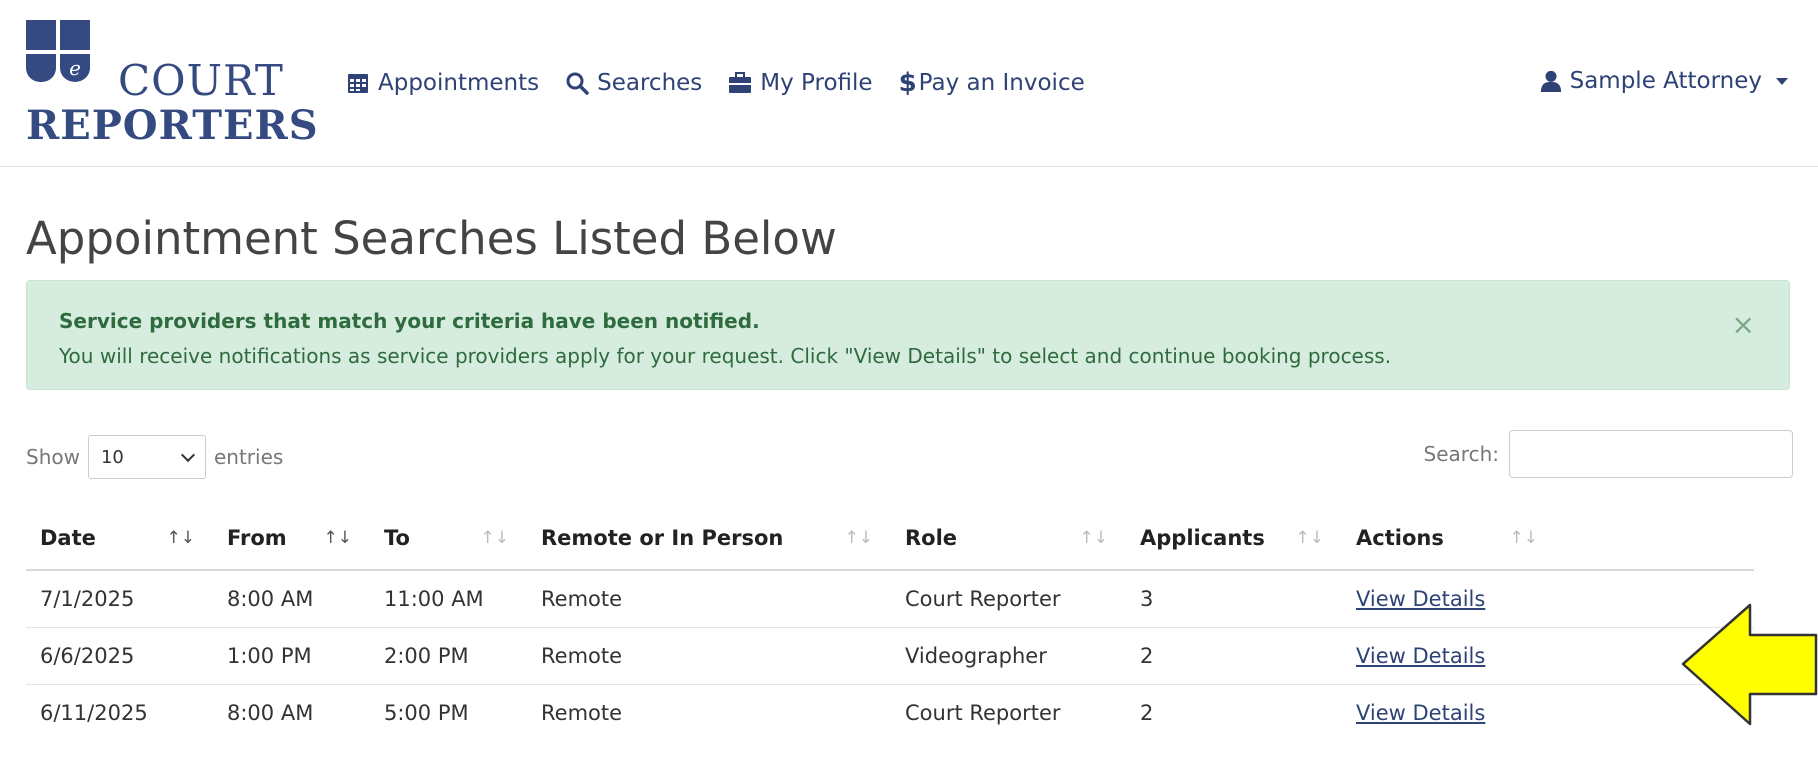 The image size is (1818, 761). I want to click on user-icon, so click(1550, 81).